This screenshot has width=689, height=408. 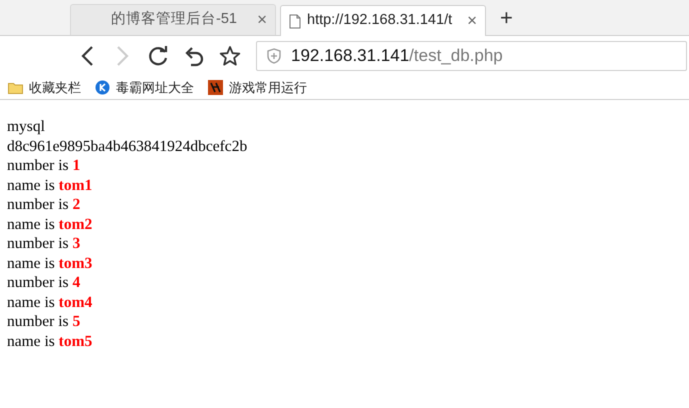 What do you see at coordinates (215, 87) in the screenshot?
I see `game-icon` at bounding box center [215, 87].